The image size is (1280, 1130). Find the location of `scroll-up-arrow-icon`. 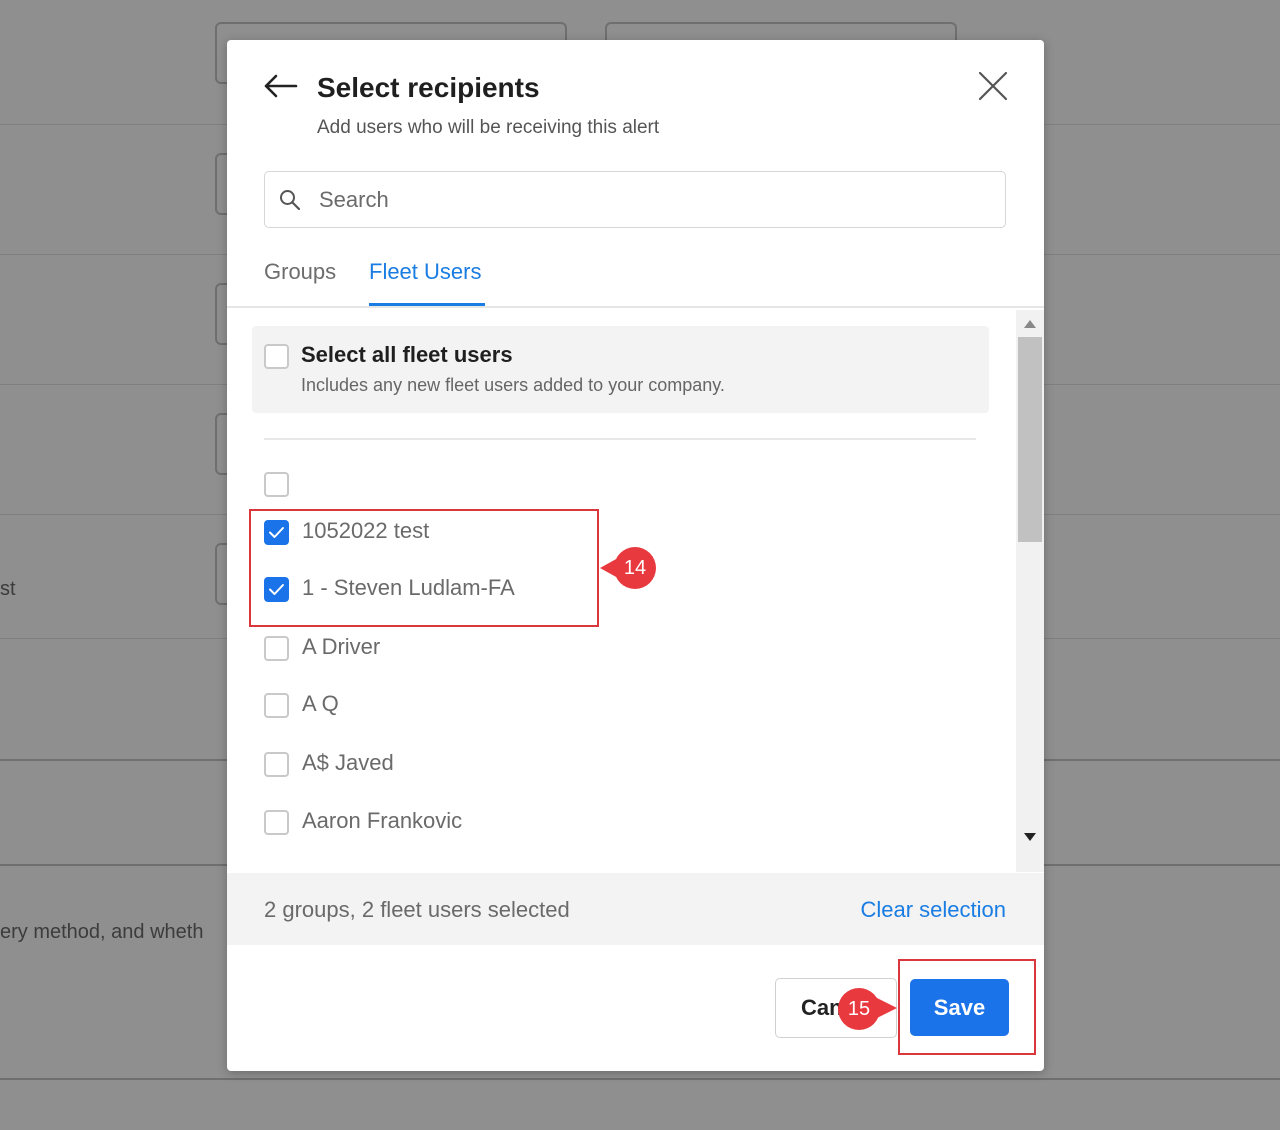

scroll-up-arrow-icon is located at coordinates (1030, 324).